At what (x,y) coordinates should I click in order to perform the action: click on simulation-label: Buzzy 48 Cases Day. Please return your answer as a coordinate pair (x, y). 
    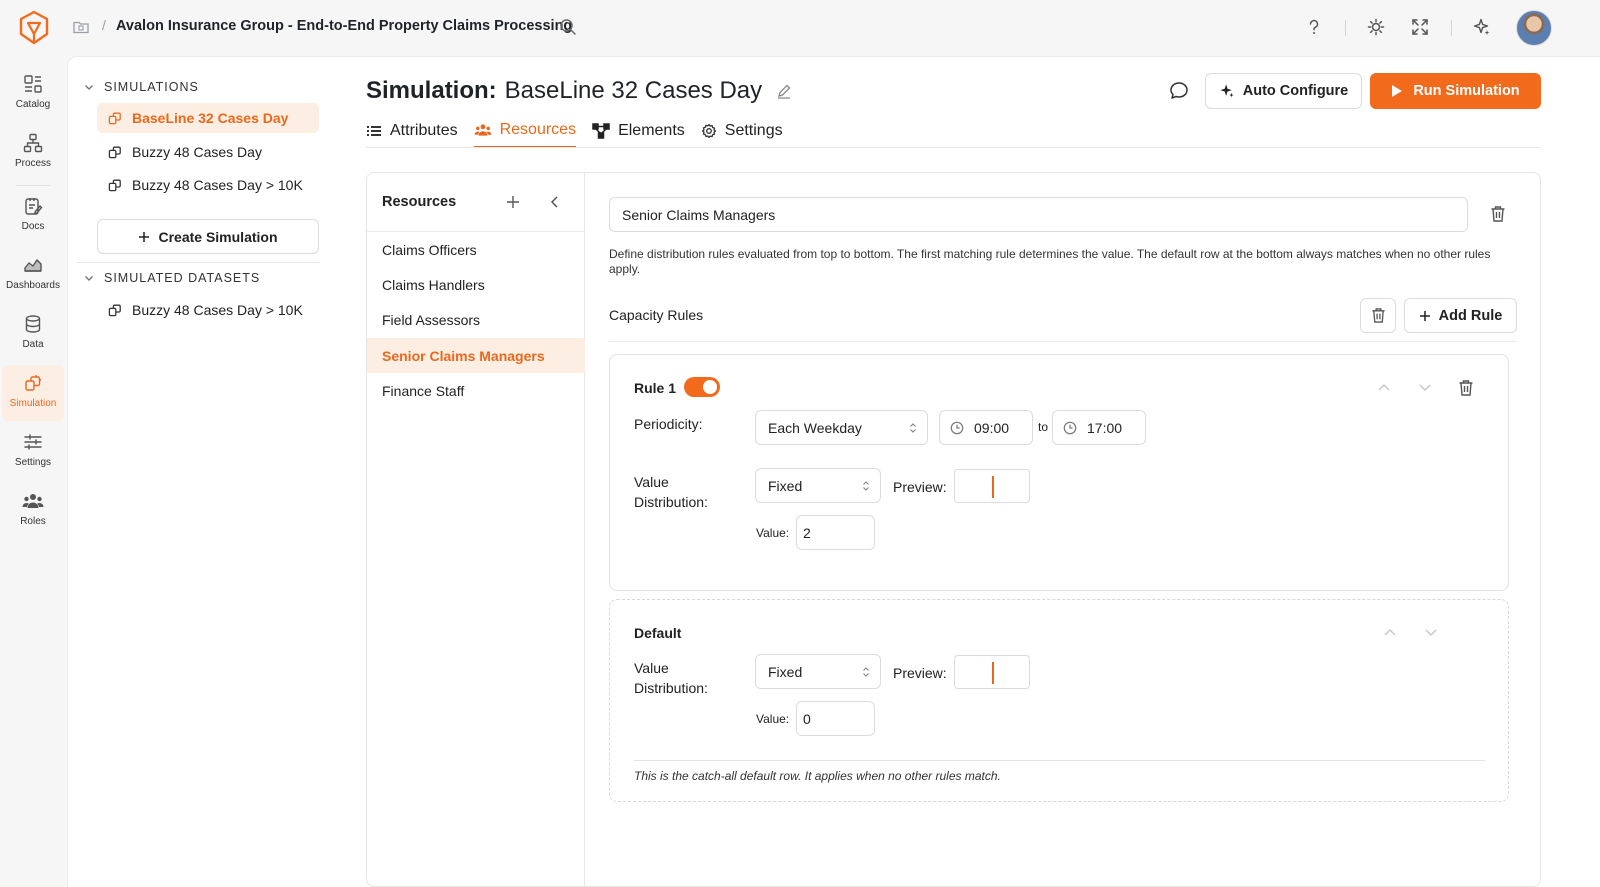
    Looking at the image, I should click on (197, 152).